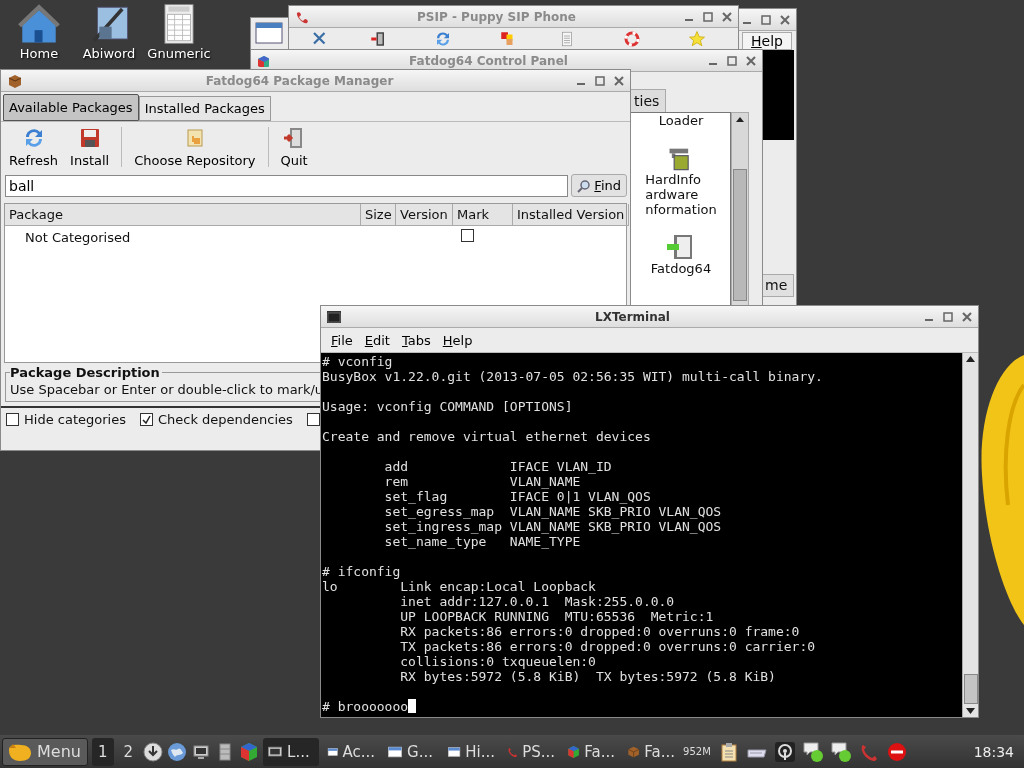 This screenshot has height=768, width=1024. Describe the element at coordinates (177, 751) in the screenshot. I see `globe-icon` at that location.